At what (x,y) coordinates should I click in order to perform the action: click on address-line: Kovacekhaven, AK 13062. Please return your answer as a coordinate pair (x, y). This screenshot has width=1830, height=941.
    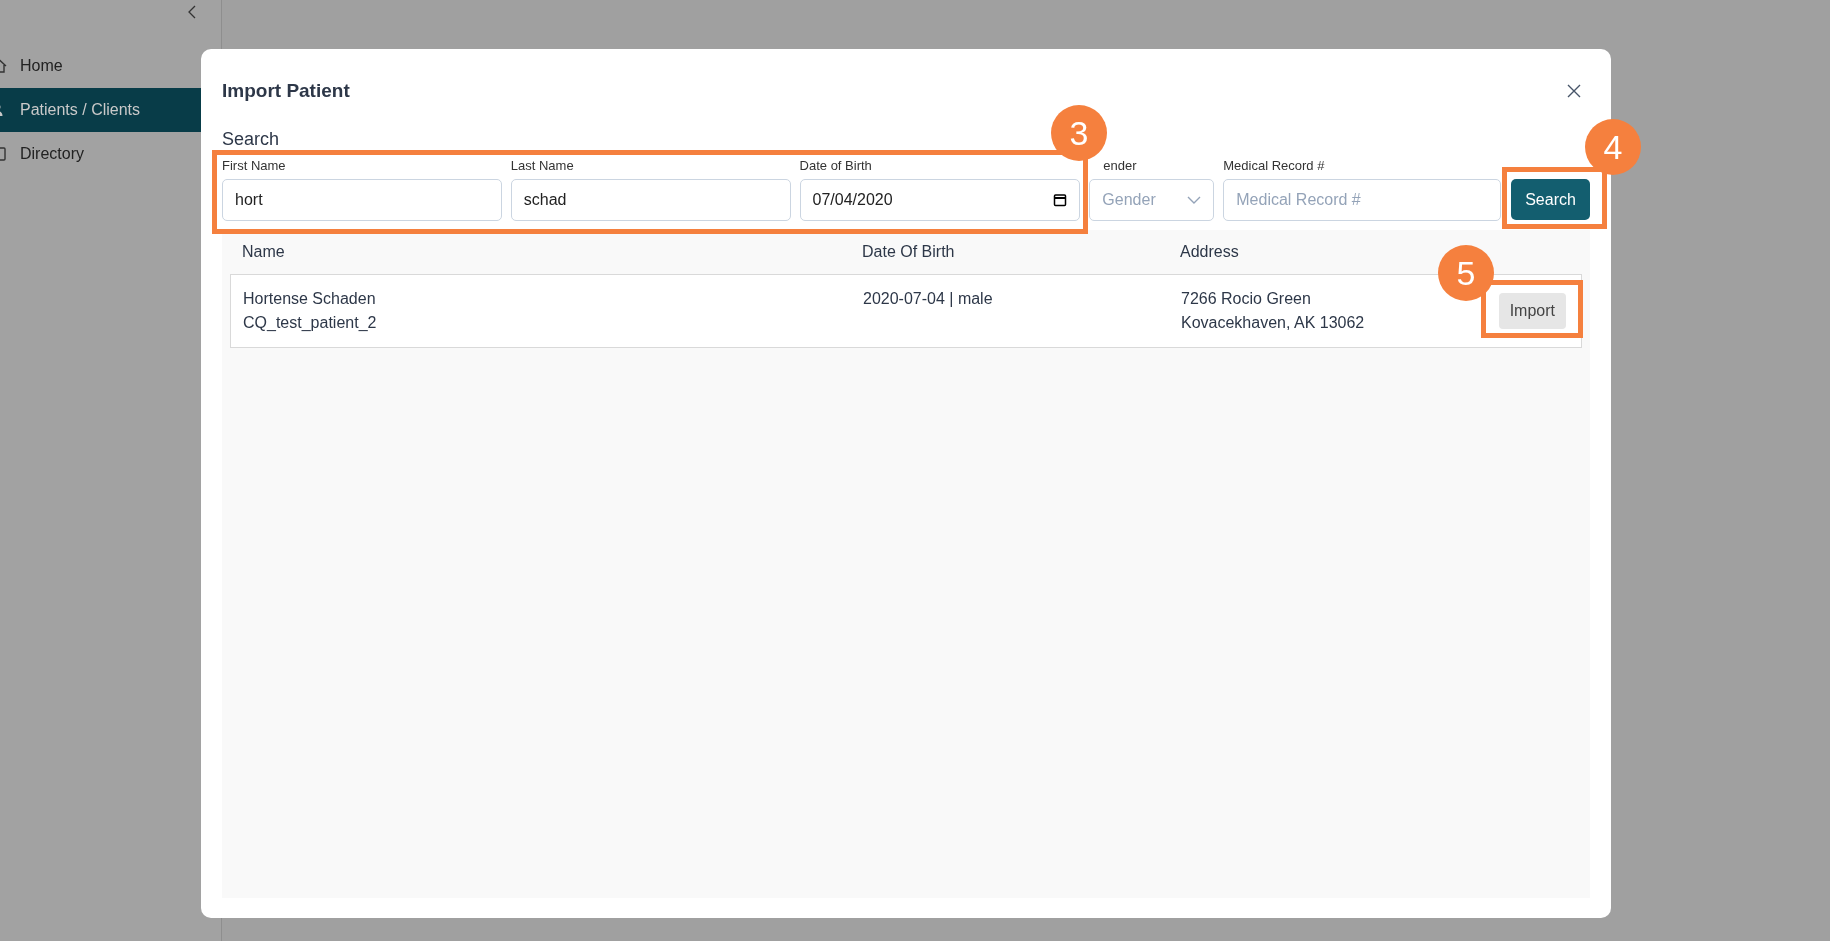
    Looking at the image, I should click on (1273, 323).